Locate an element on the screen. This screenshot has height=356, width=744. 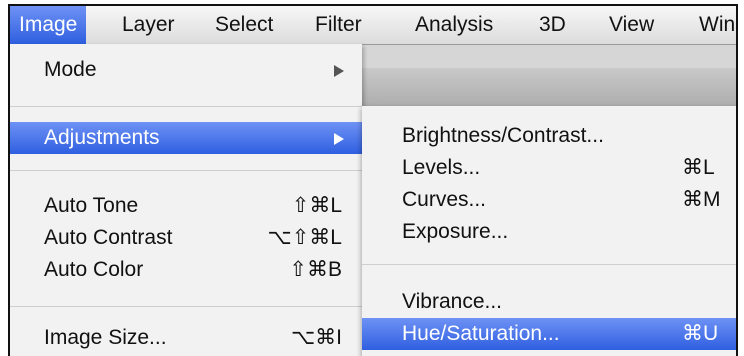
menubar-item-3d: 3D is located at coordinates (552, 25).